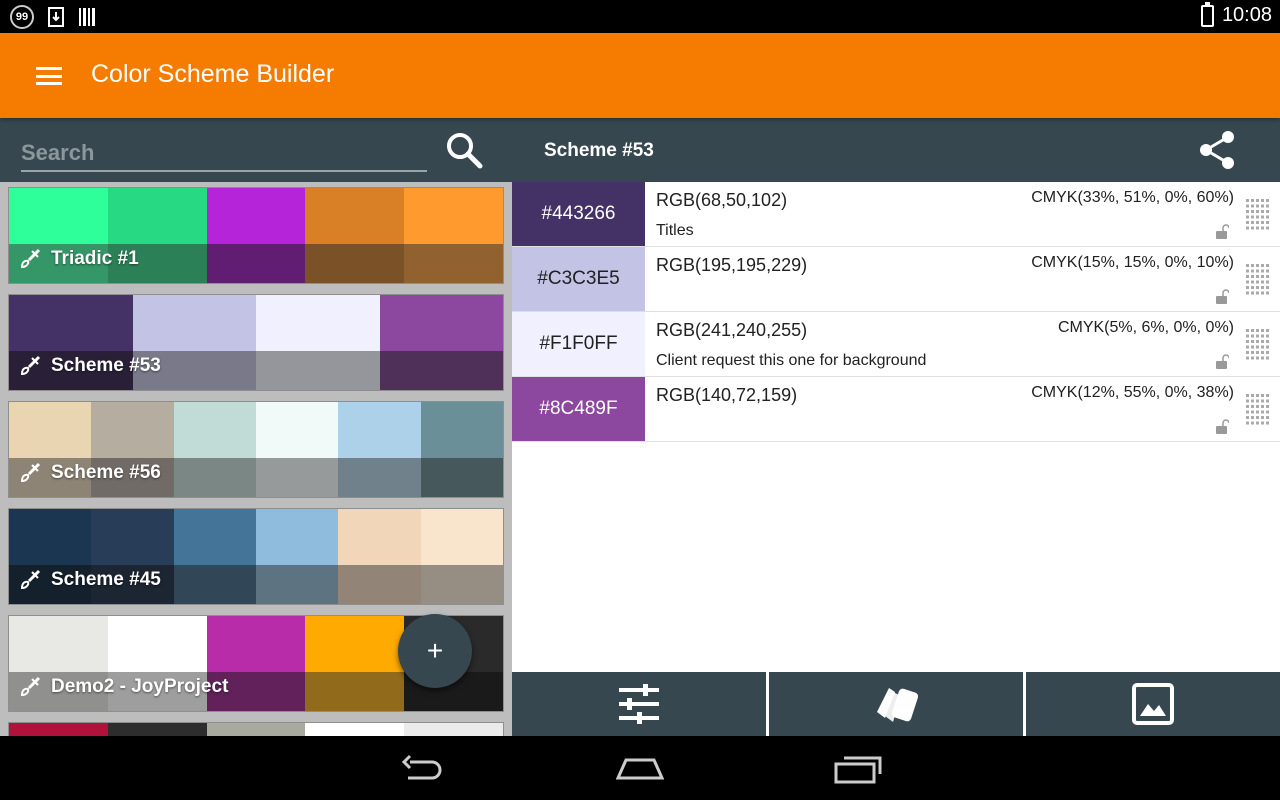 The width and height of the screenshot is (1280, 800). Describe the element at coordinates (1132, 262) in the screenshot. I see `cmyk-value: CMYK(15%, 15%, 0%, 10%)` at that location.